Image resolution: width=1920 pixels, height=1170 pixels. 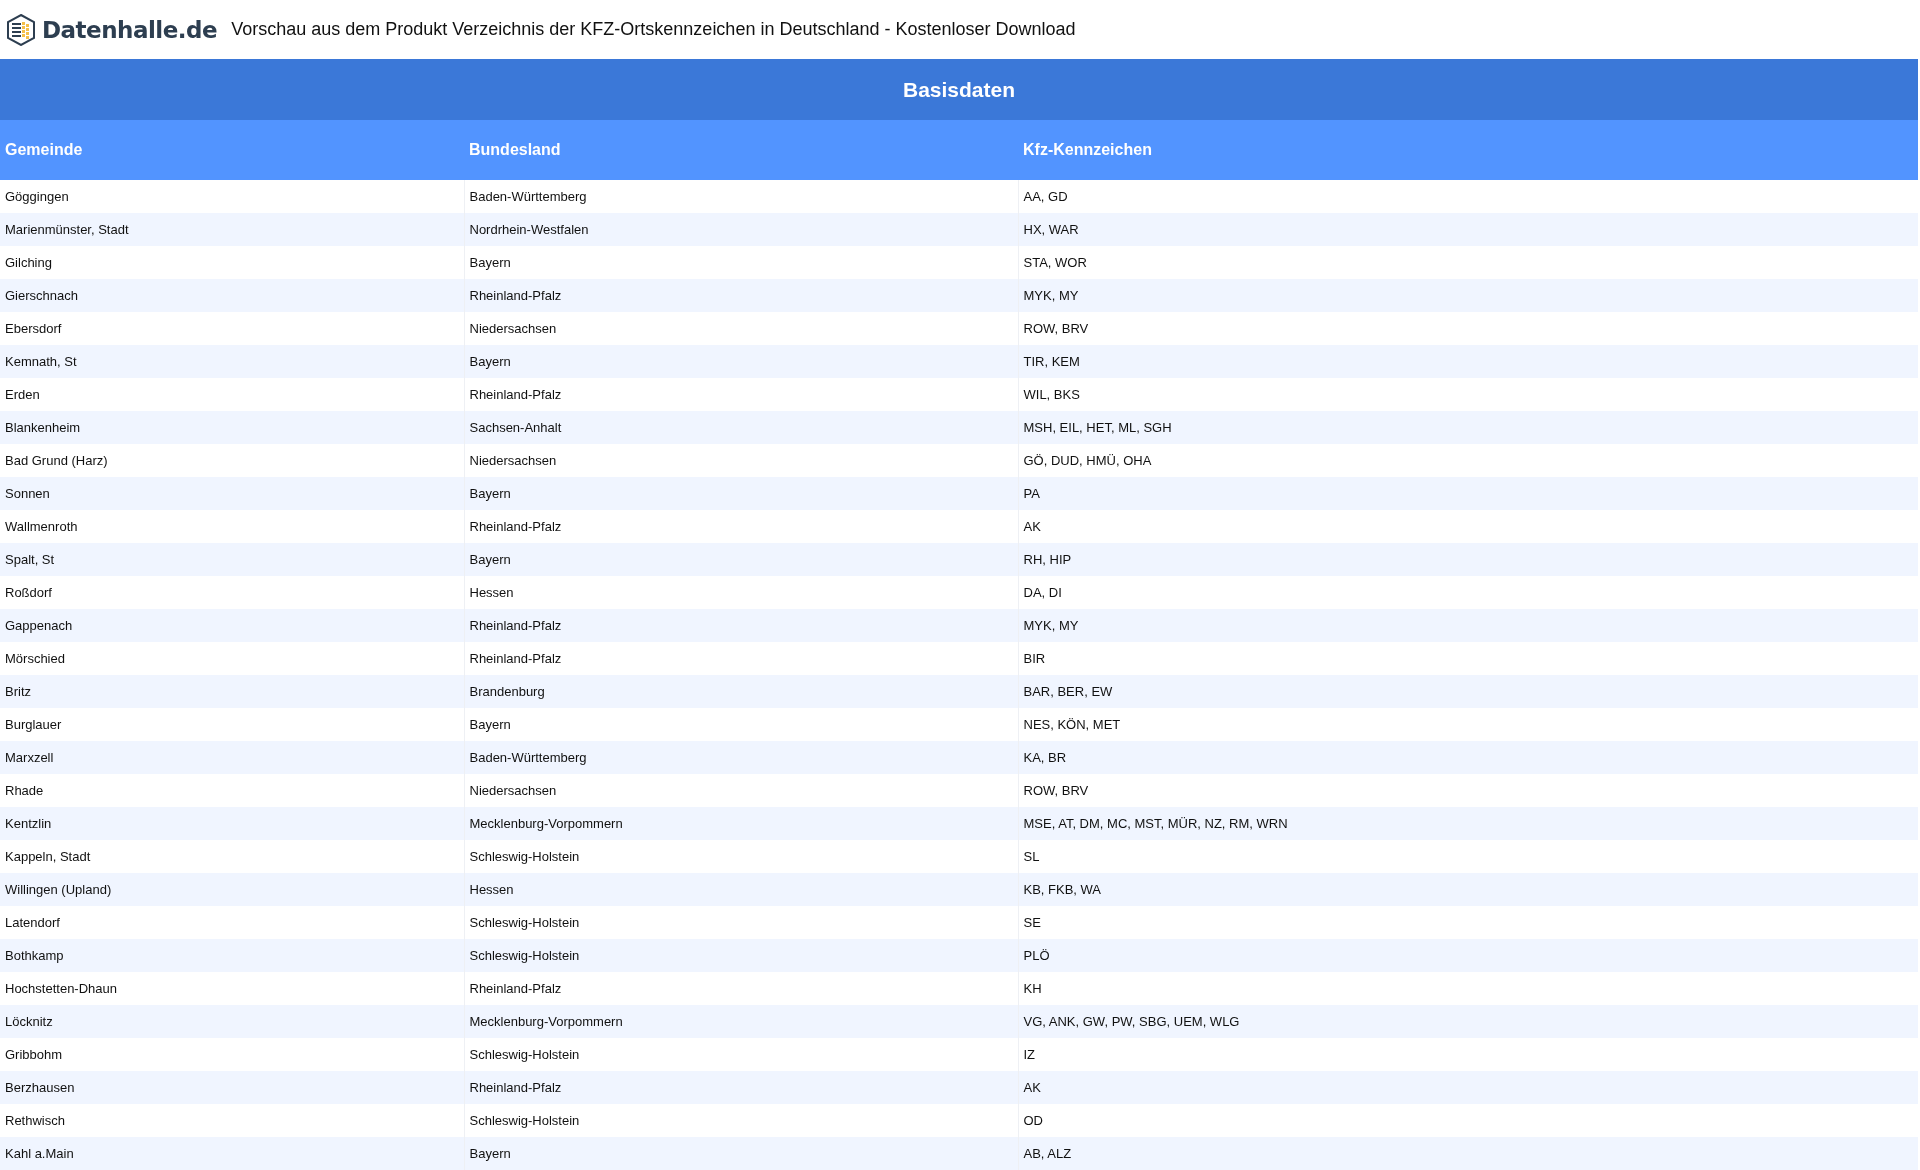 What do you see at coordinates (232, 295) in the screenshot?
I see `table-cell: Gierschnach` at bounding box center [232, 295].